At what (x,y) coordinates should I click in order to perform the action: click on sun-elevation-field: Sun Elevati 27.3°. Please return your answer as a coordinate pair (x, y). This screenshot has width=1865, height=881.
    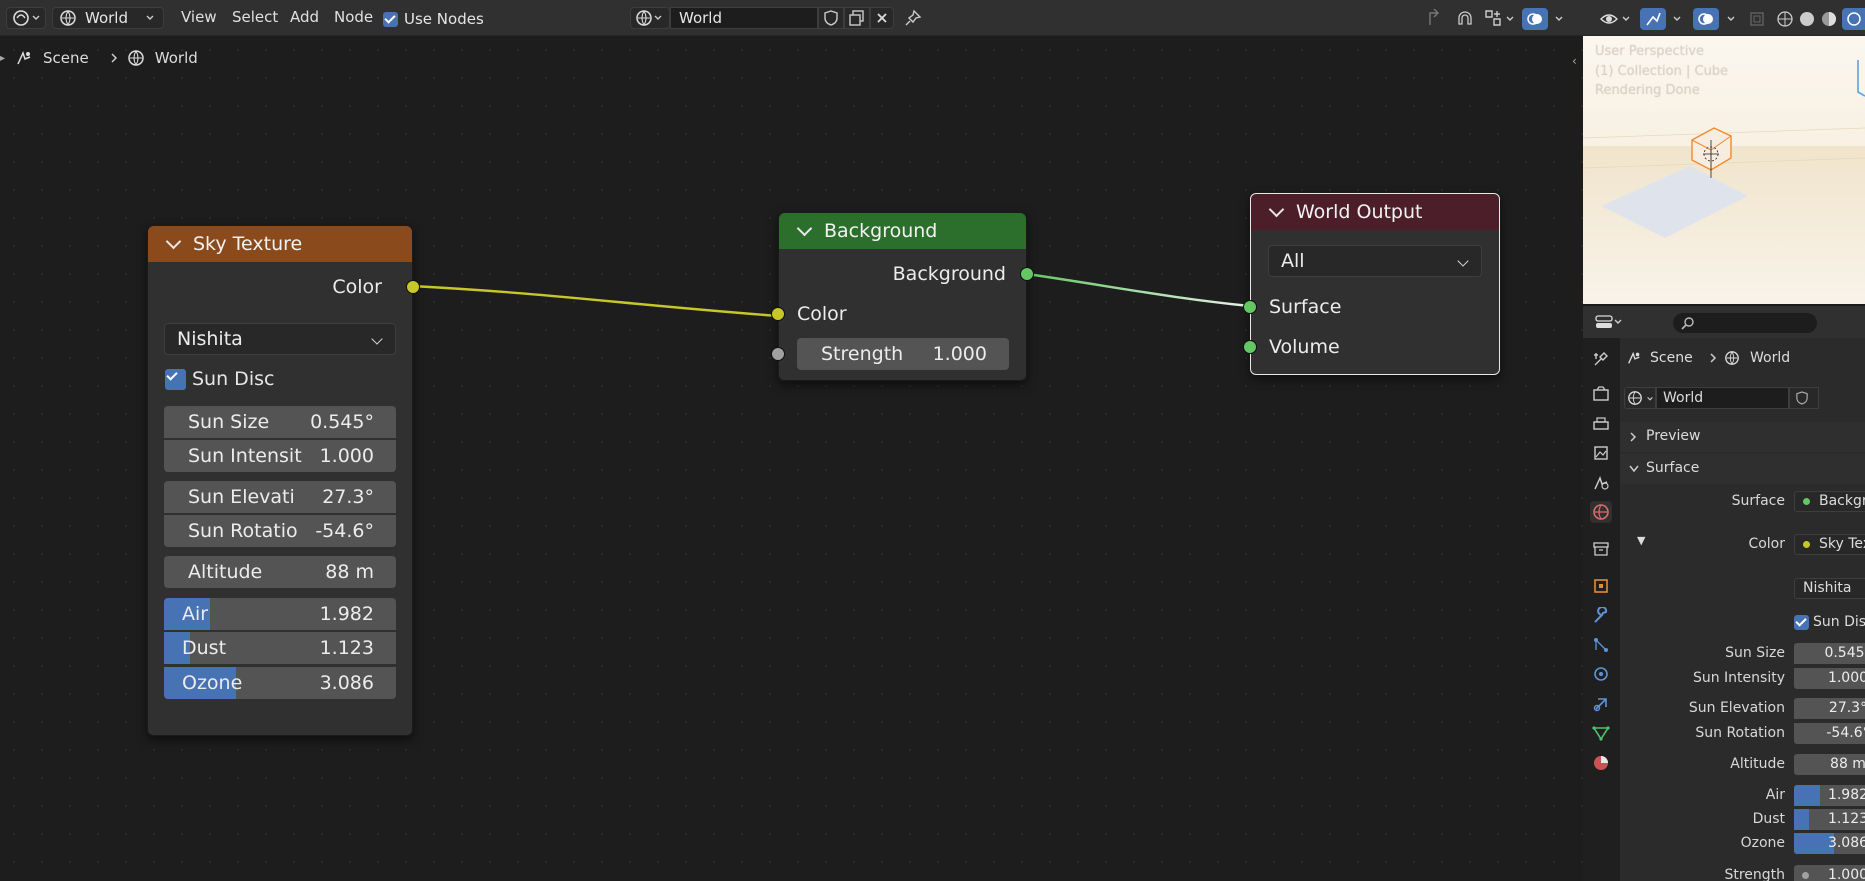
    Looking at the image, I should click on (280, 497).